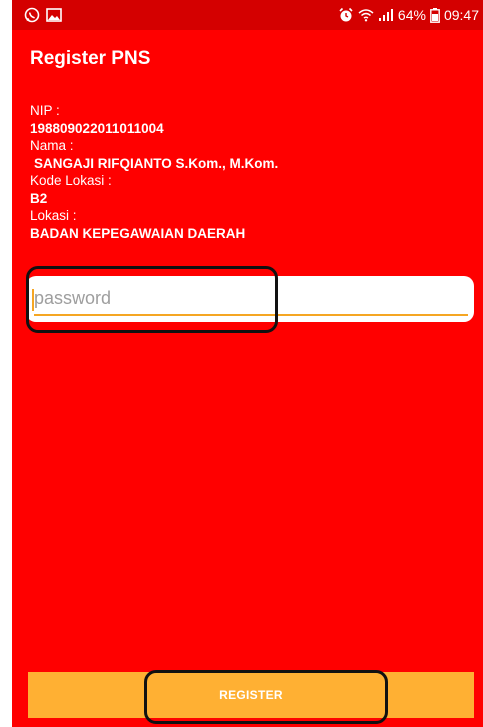  I want to click on whatsapp-icon, so click(32, 15).